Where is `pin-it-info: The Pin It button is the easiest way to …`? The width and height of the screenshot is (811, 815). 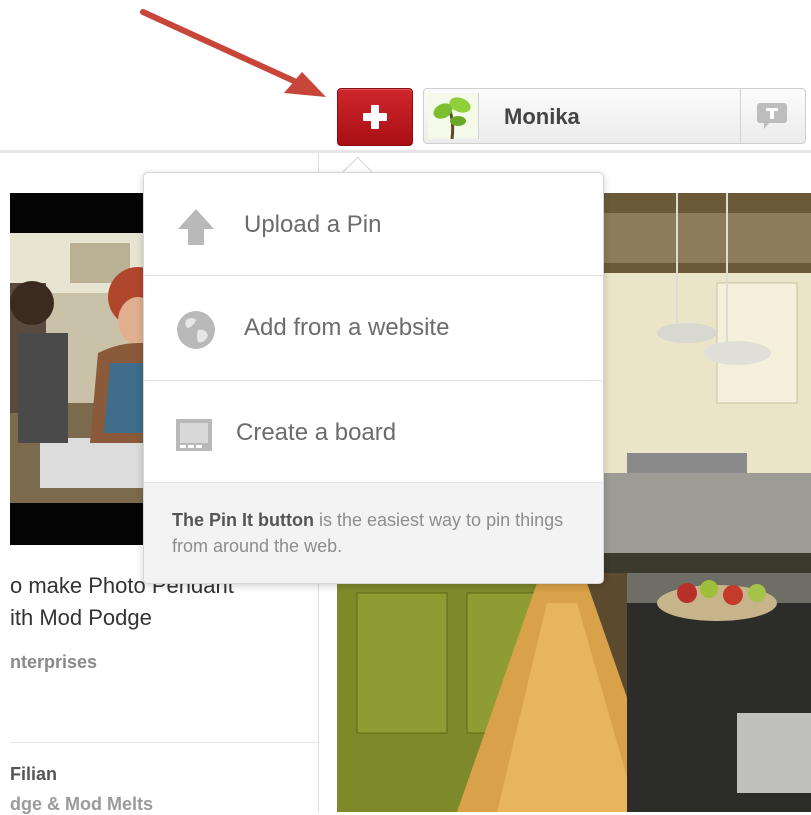
pin-it-info: The Pin It button is the easiest way to … is located at coordinates (373, 533).